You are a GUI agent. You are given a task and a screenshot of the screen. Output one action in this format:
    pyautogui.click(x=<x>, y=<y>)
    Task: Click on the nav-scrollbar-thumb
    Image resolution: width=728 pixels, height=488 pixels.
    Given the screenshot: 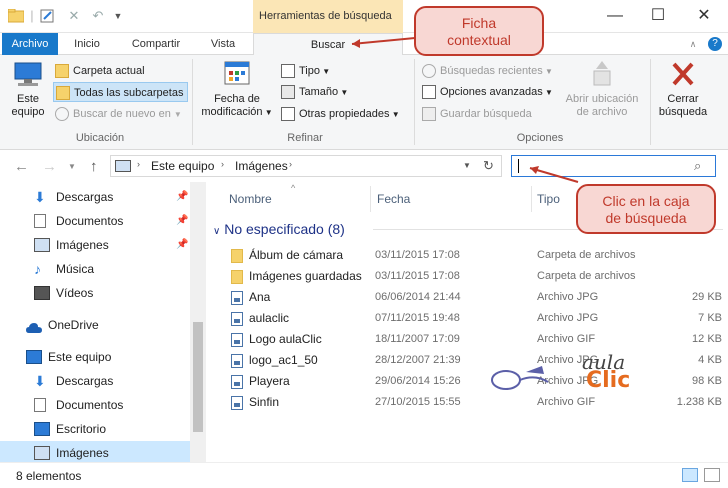 What is the action you would take?
    pyautogui.click(x=198, y=377)
    